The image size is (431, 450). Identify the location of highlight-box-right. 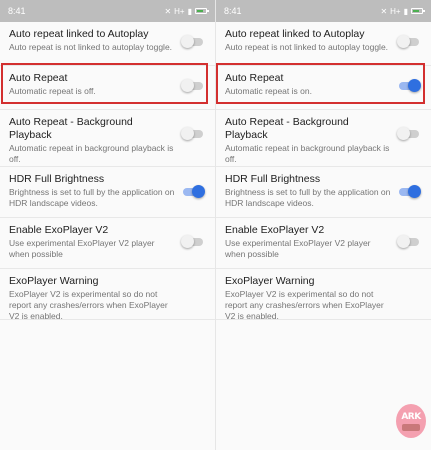
(320, 83).